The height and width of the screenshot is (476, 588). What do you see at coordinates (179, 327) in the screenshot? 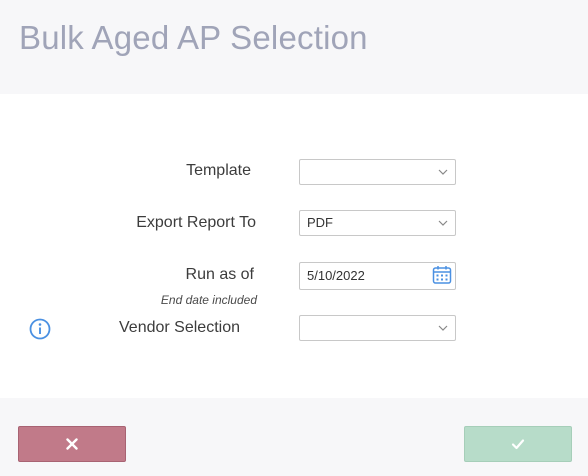
I see `vendor-selection-label: Vendor Selection` at bounding box center [179, 327].